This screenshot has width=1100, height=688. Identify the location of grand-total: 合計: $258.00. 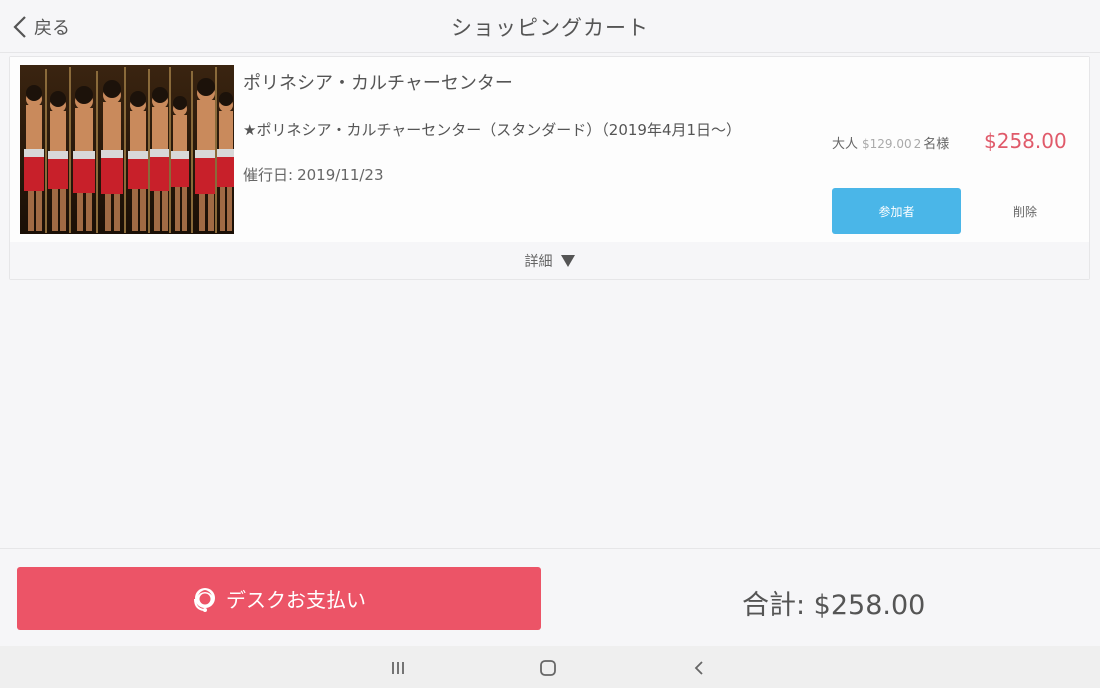
(834, 605).